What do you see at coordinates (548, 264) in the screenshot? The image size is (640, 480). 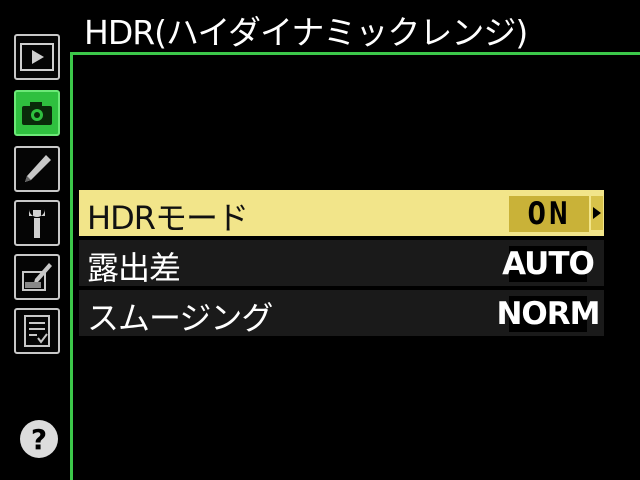 I see `menu-item-value: AUTO` at bounding box center [548, 264].